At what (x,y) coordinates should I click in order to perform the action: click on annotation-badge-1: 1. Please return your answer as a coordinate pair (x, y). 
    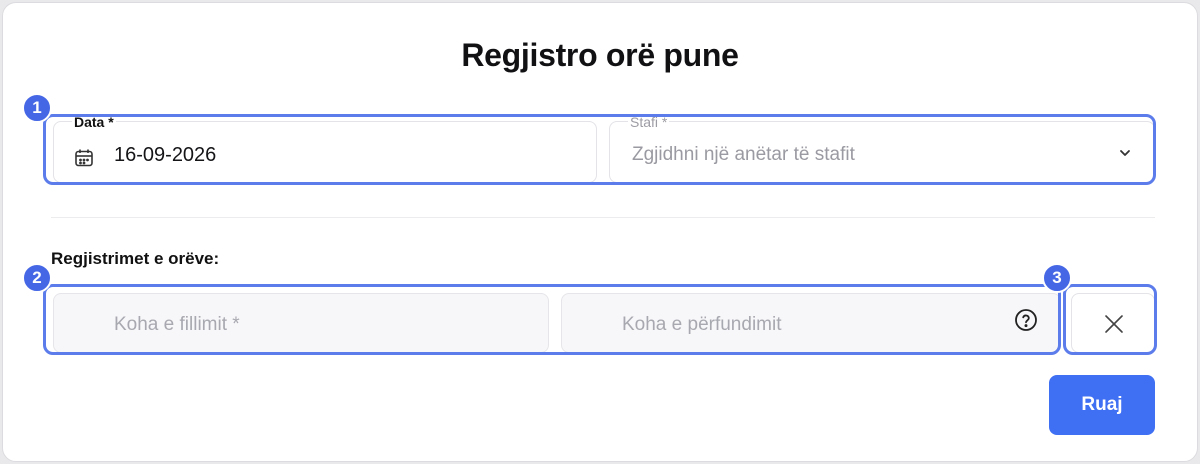
    Looking at the image, I should click on (37, 108).